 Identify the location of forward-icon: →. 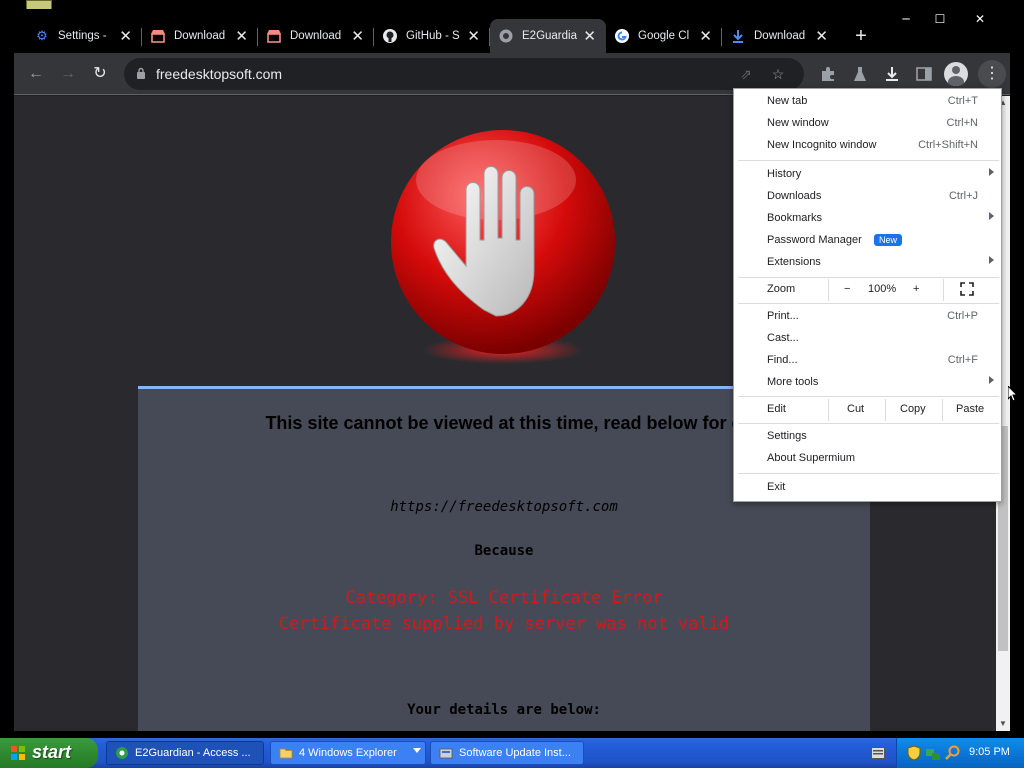
(68, 74).